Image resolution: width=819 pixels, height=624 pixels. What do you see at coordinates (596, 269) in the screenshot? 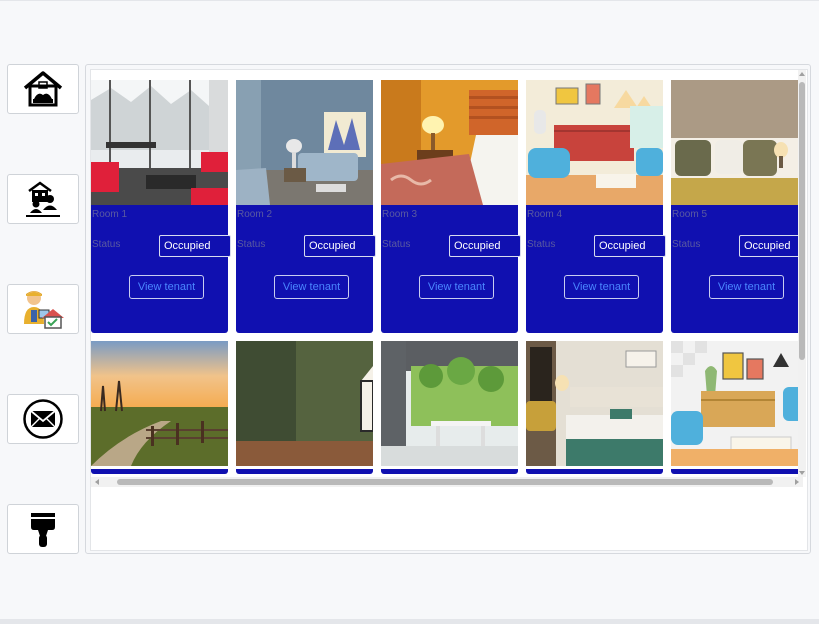
I see `room-info: Room 4 Status Occupied View tenant` at bounding box center [596, 269].